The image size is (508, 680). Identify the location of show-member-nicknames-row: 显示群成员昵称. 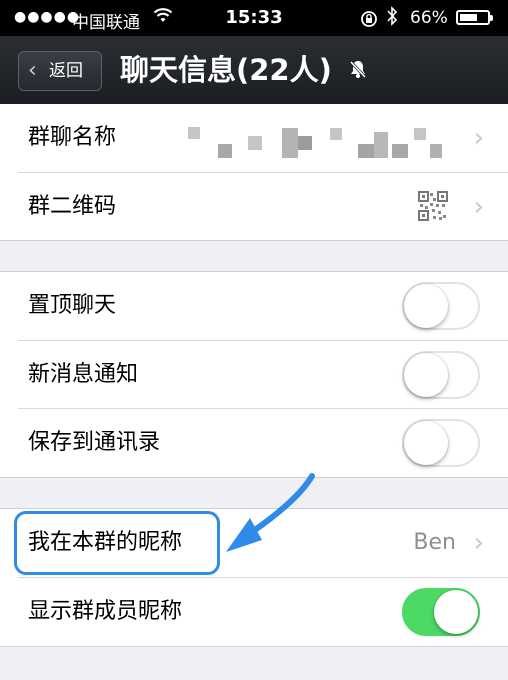
(254, 612).